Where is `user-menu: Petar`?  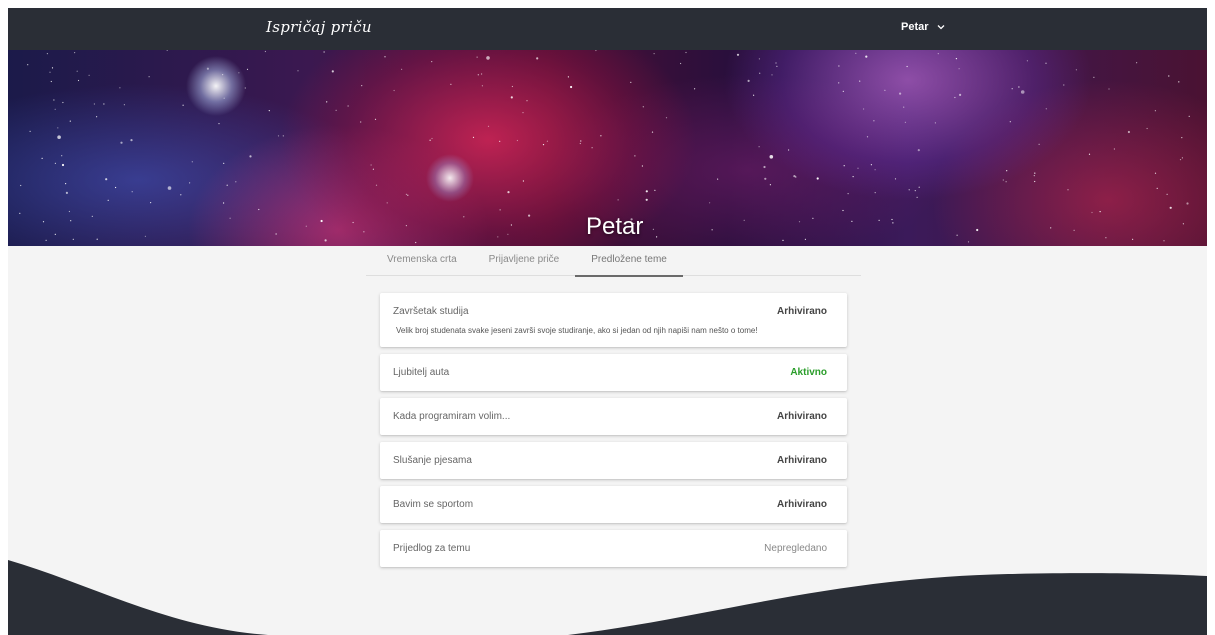 user-menu: Petar is located at coordinates (923, 27).